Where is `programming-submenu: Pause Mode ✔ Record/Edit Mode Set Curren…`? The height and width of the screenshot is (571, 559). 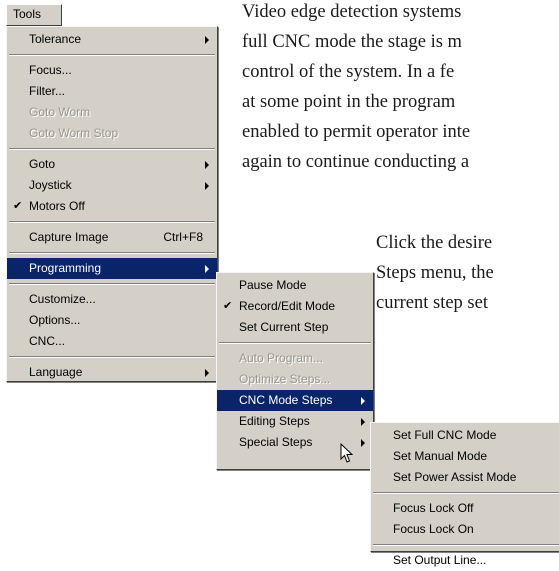
programming-submenu: Pause Mode ✔ Record/Edit Mode Set Curren… is located at coordinates (295, 371).